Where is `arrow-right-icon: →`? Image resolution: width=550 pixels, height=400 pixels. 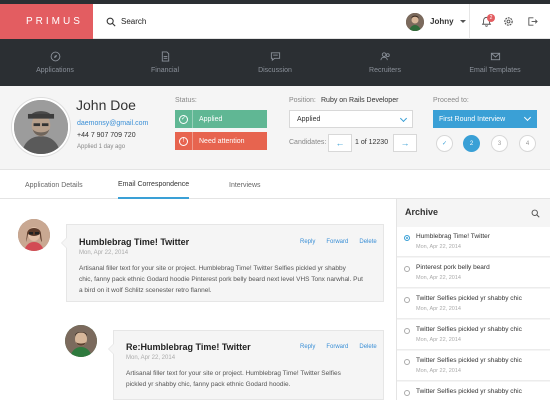
arrow-right-icon: → is located at coordinates (405, 143).